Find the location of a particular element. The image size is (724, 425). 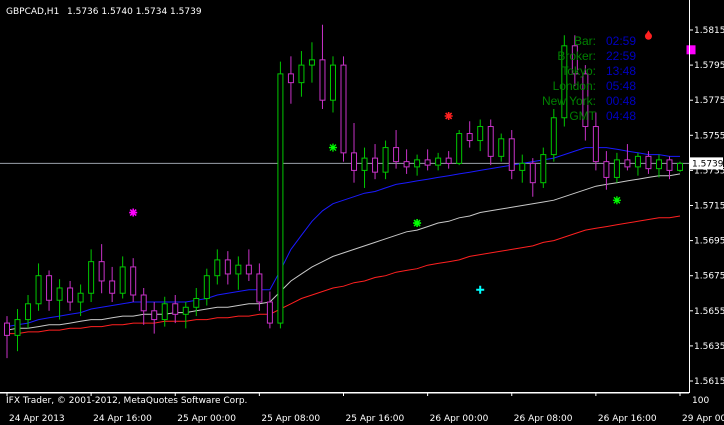

symbol-label: GBPCAD,H1 is located at coordinates (32, 12).